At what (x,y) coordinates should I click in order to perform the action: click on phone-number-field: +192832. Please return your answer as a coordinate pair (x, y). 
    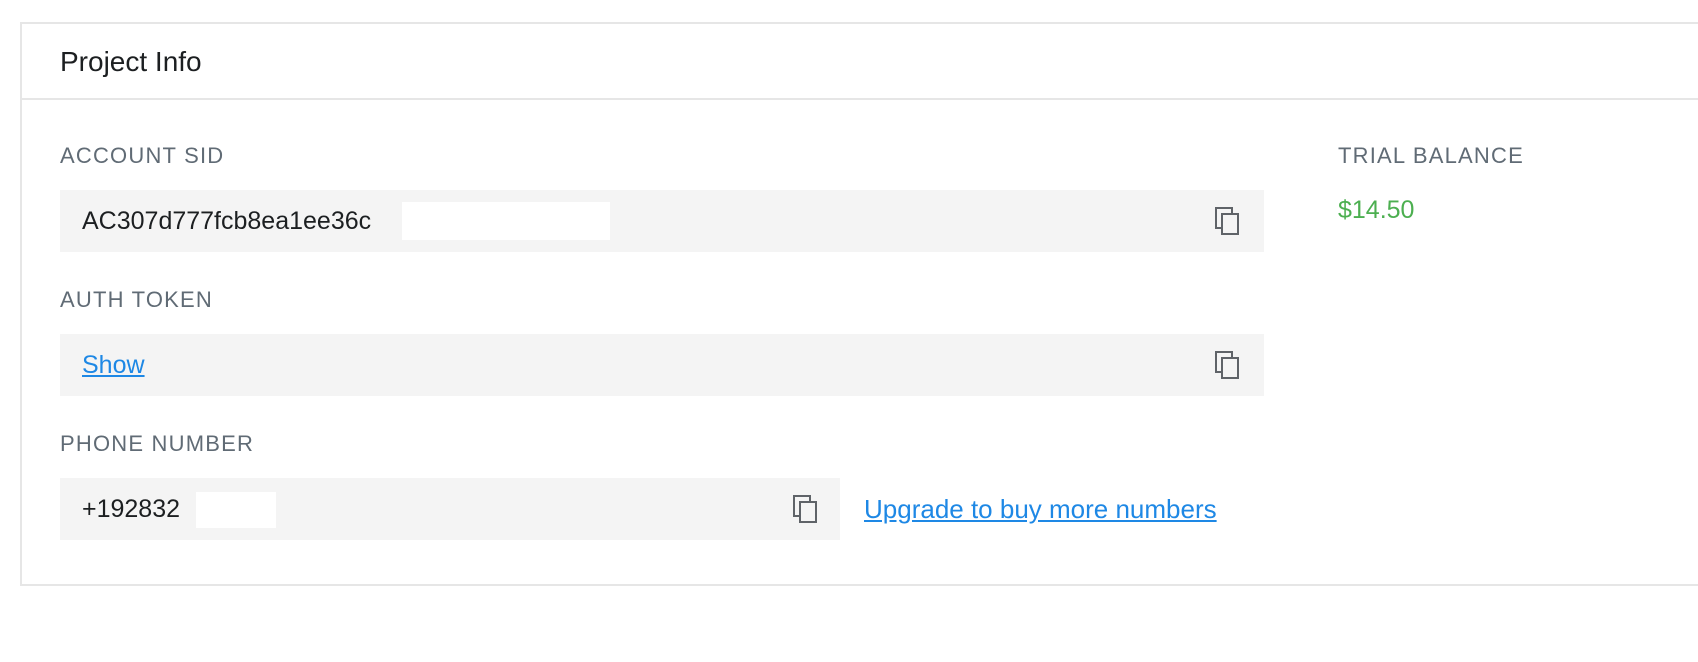
    Looking at the image, I should click on (450, 509).